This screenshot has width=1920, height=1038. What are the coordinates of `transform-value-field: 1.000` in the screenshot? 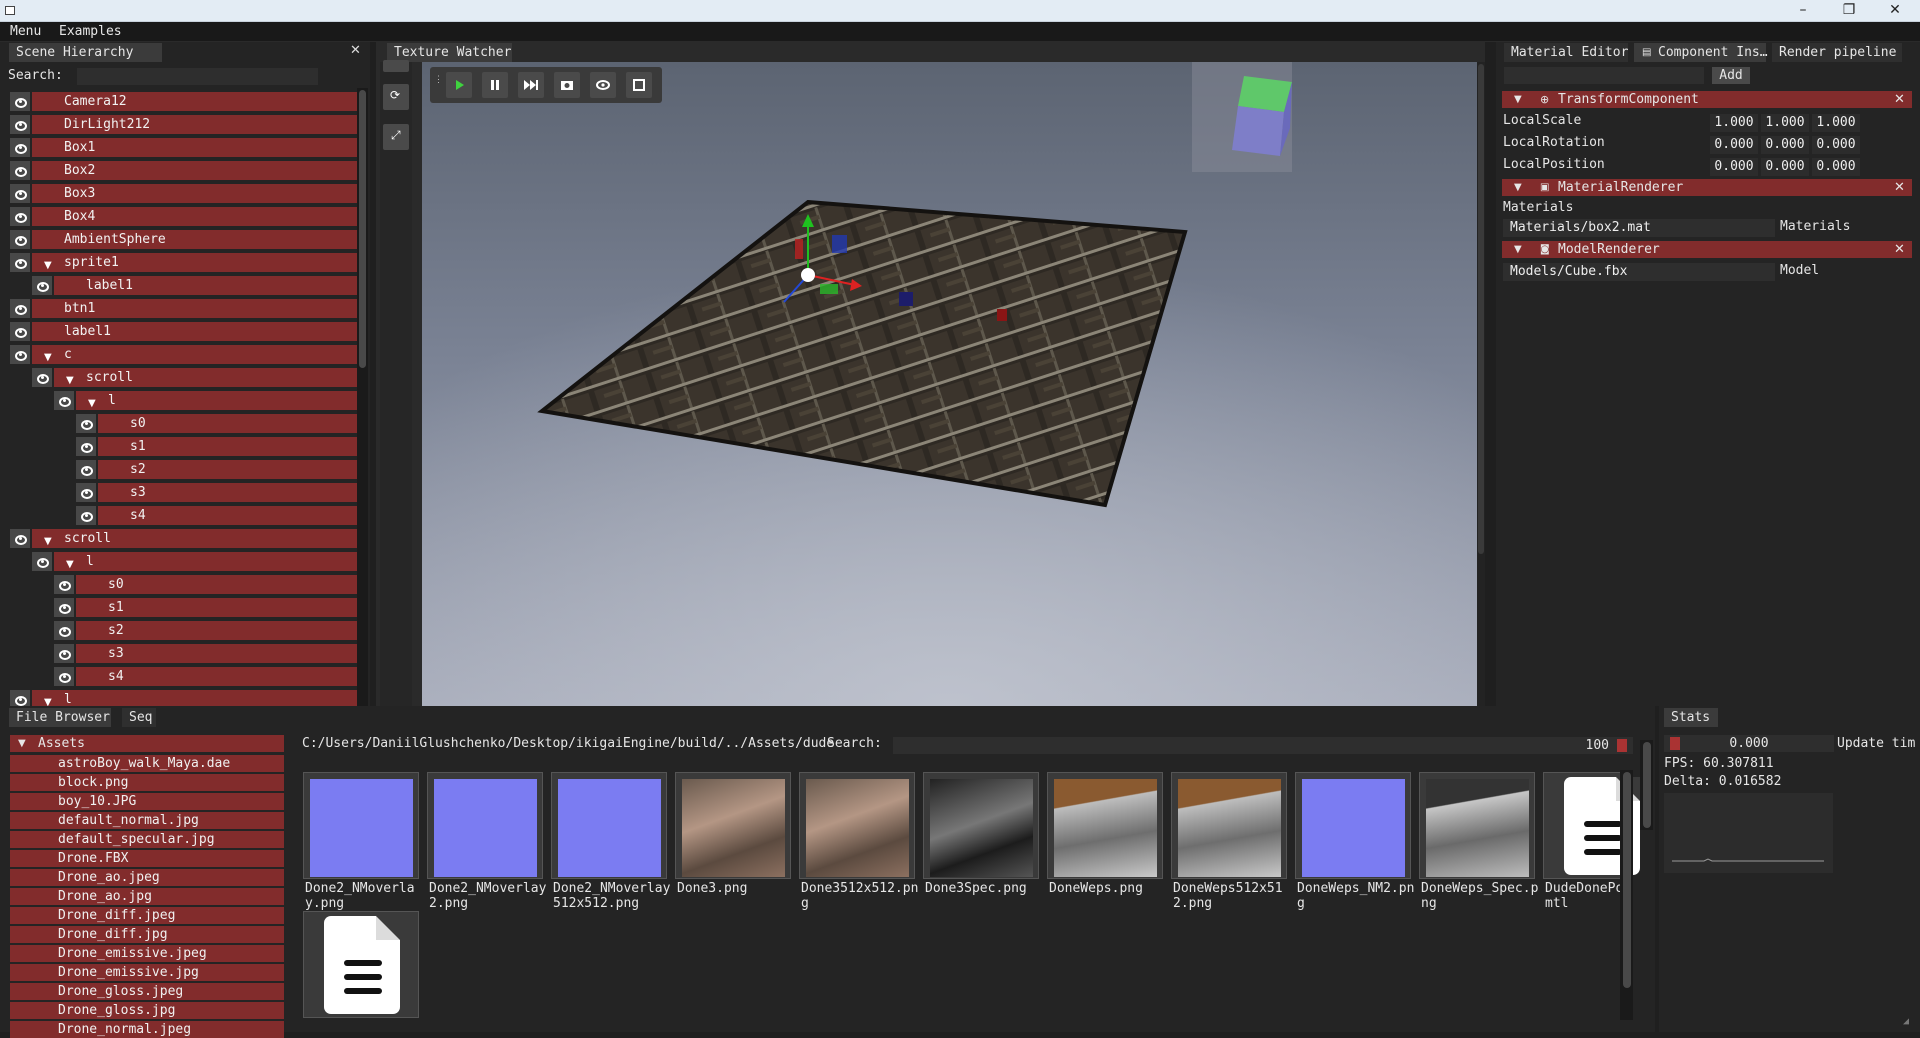 It's located at (1836, 123).